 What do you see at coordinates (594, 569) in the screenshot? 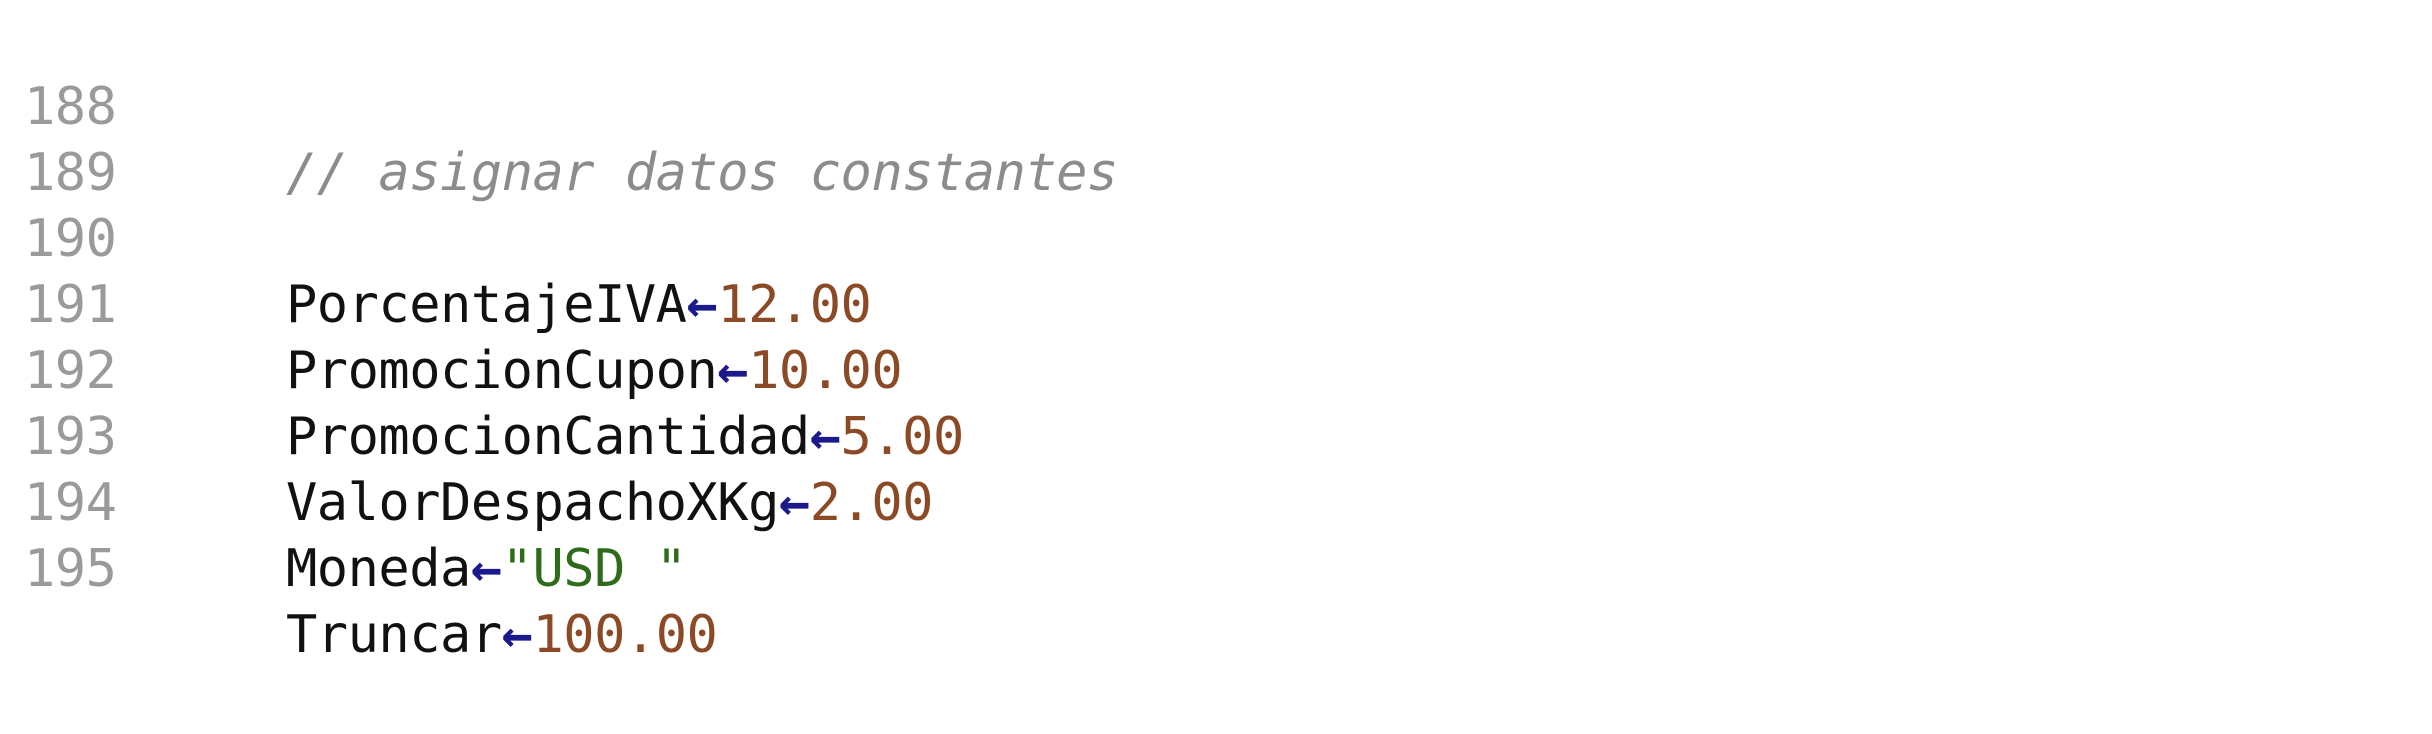
I see `string-literal: "USD "` at bounding box center [594, 569].